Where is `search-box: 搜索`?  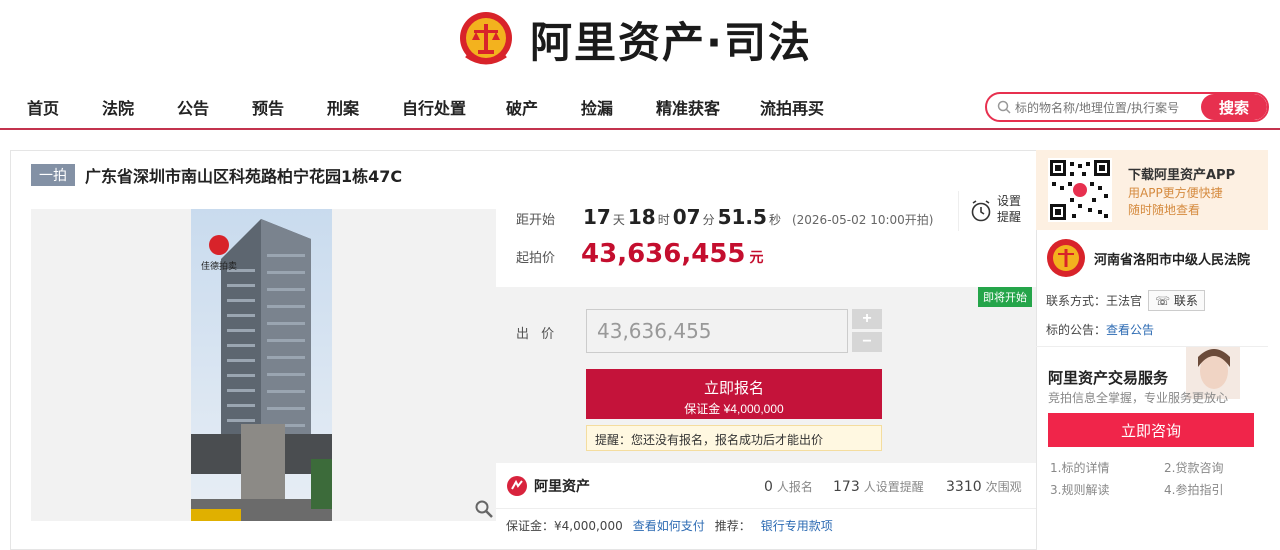
search-box: 搜索 is located at coordinates (1127, 107).